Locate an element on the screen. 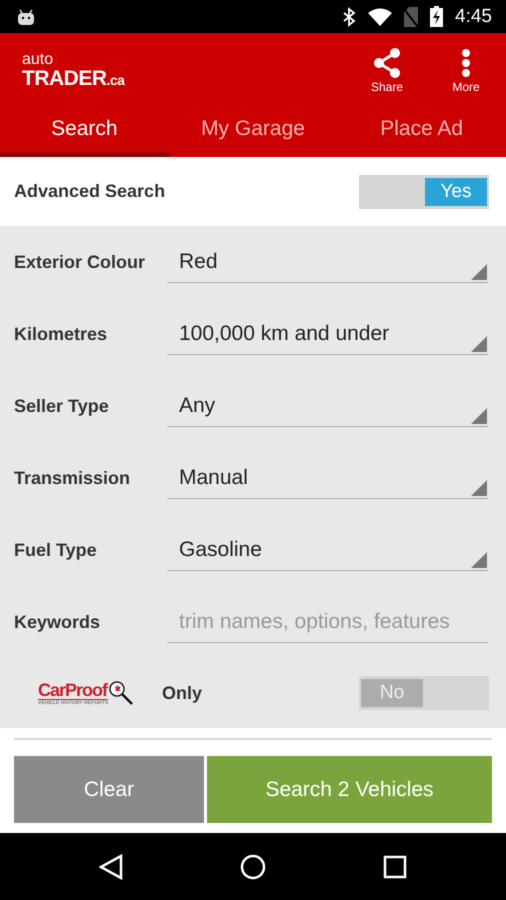 Image resolution: width=506 pixels, height=900 pixels. dropdown: Manual is located at coordinates (327, 478).